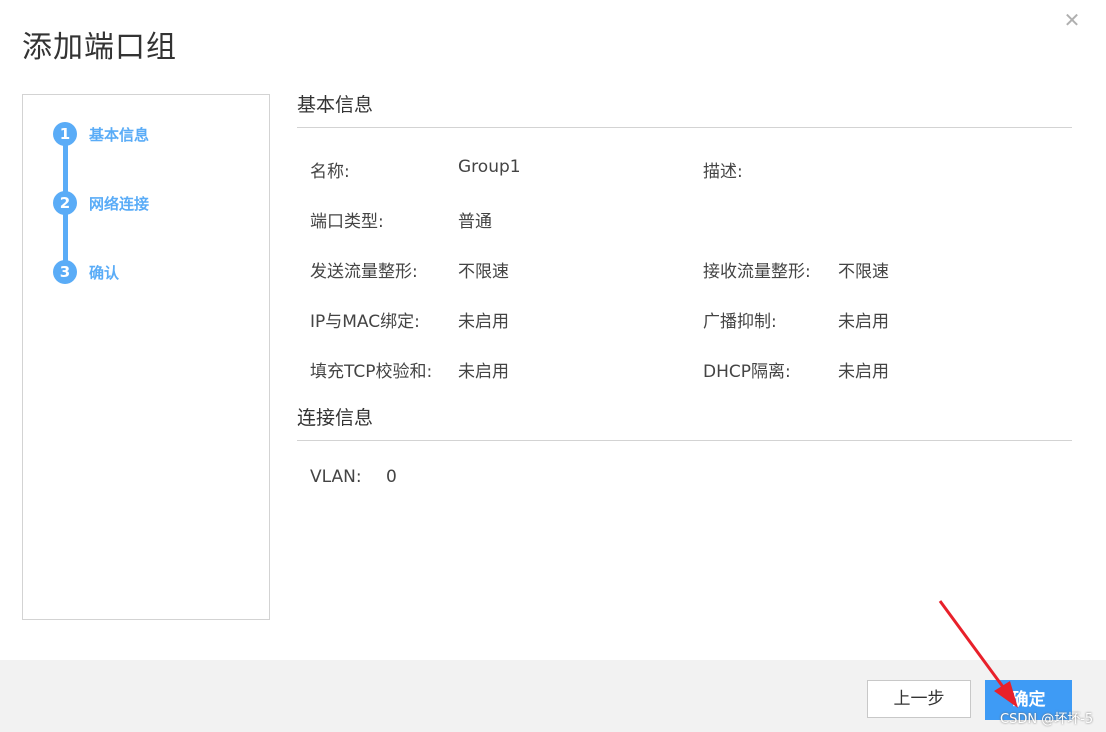  I want to click on step-confirm: 3 确认, so click(86, 272).